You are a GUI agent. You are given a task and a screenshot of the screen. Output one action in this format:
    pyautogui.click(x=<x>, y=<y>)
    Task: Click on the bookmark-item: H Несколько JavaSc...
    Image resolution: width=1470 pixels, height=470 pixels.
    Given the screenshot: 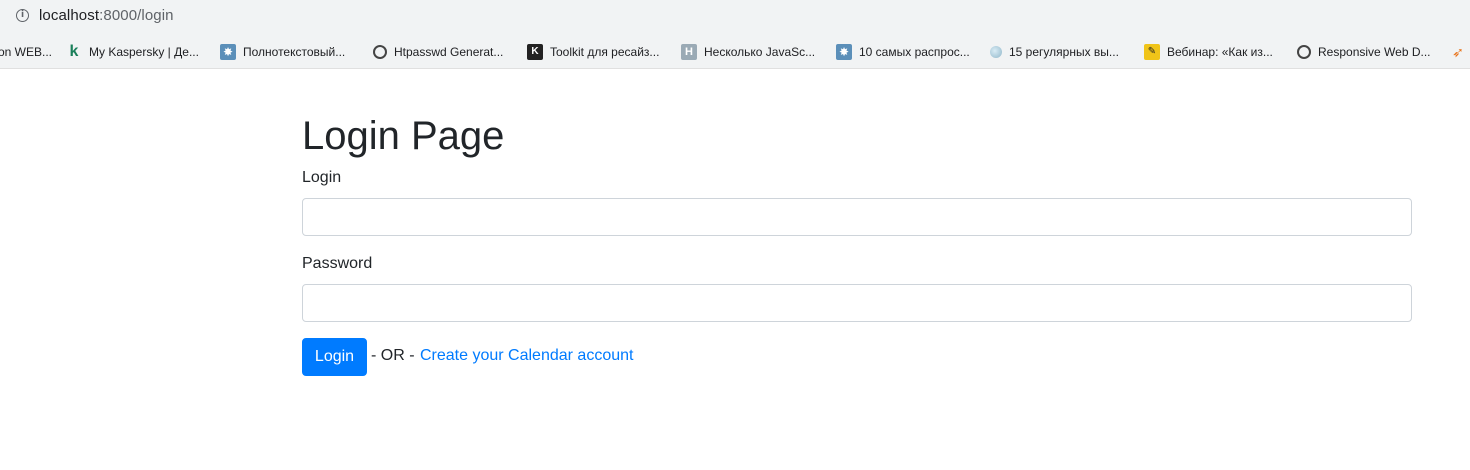 What is the action you would take?
    pyautogui.click(x=748, y=51)
    